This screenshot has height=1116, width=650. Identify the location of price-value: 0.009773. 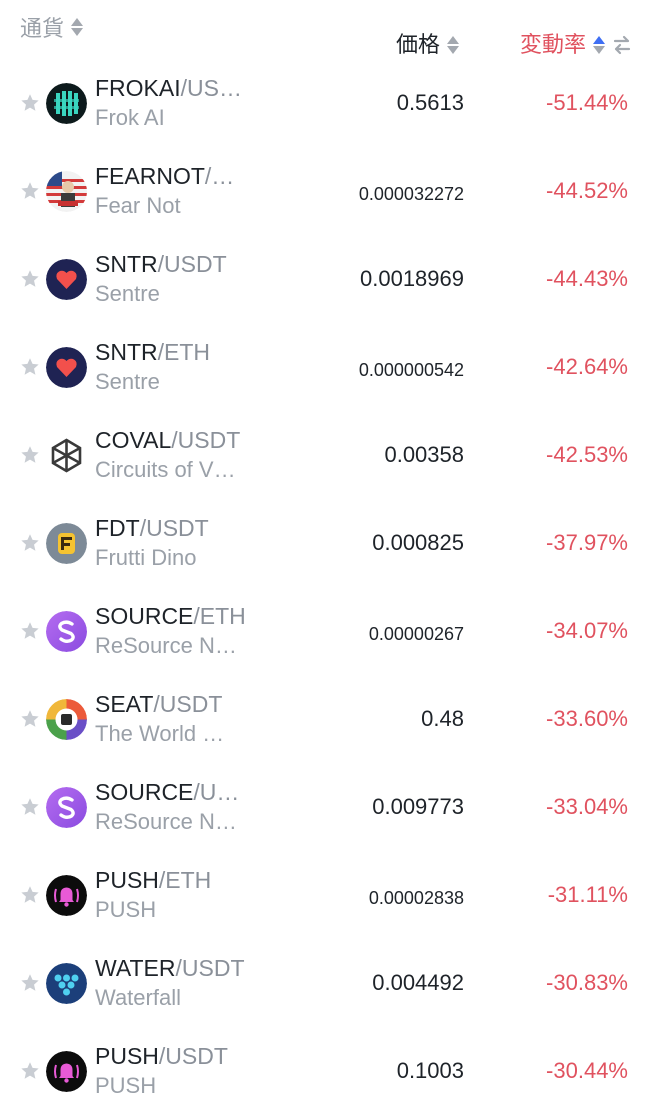
(418, 806).